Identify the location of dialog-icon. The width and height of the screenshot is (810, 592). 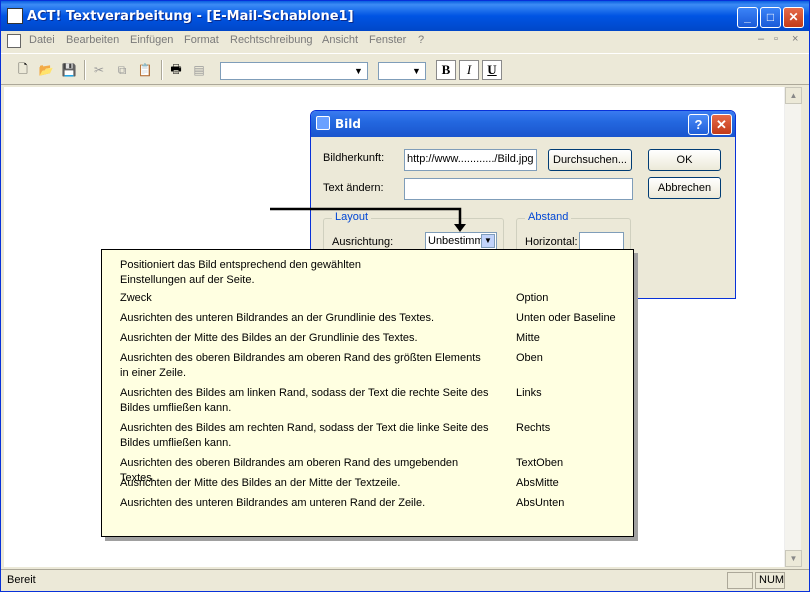
(323, 123).